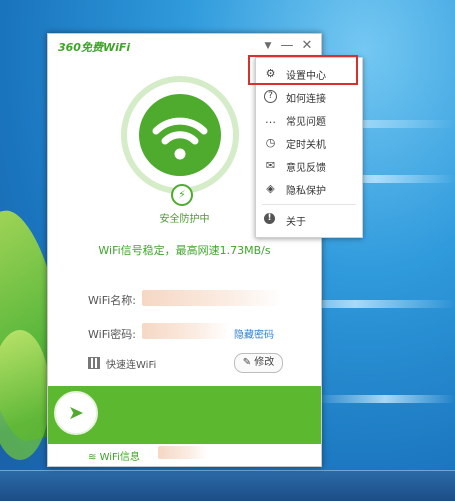 This screenshot has width=455, height=501. I want to click on menu-item-label: 如何连接, so click(306, 99).